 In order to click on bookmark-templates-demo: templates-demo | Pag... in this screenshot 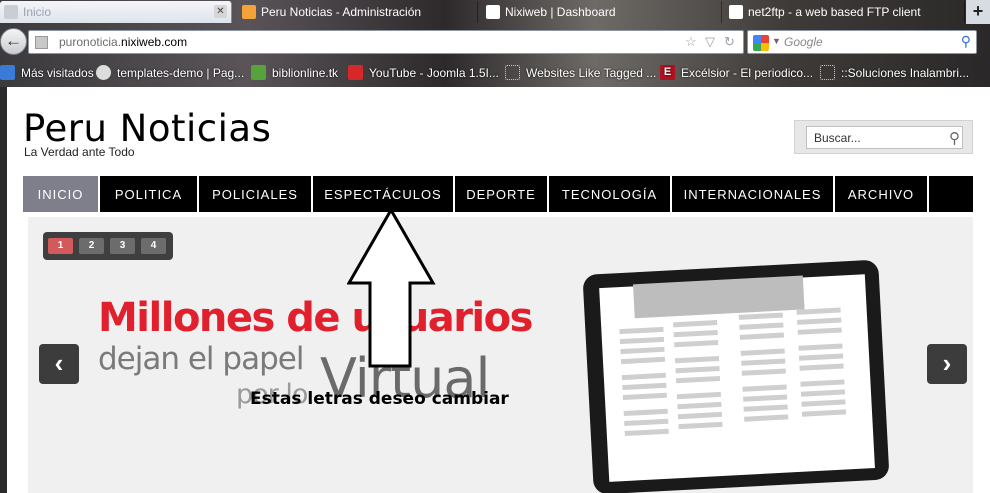, I will do `click(170, 72)`.